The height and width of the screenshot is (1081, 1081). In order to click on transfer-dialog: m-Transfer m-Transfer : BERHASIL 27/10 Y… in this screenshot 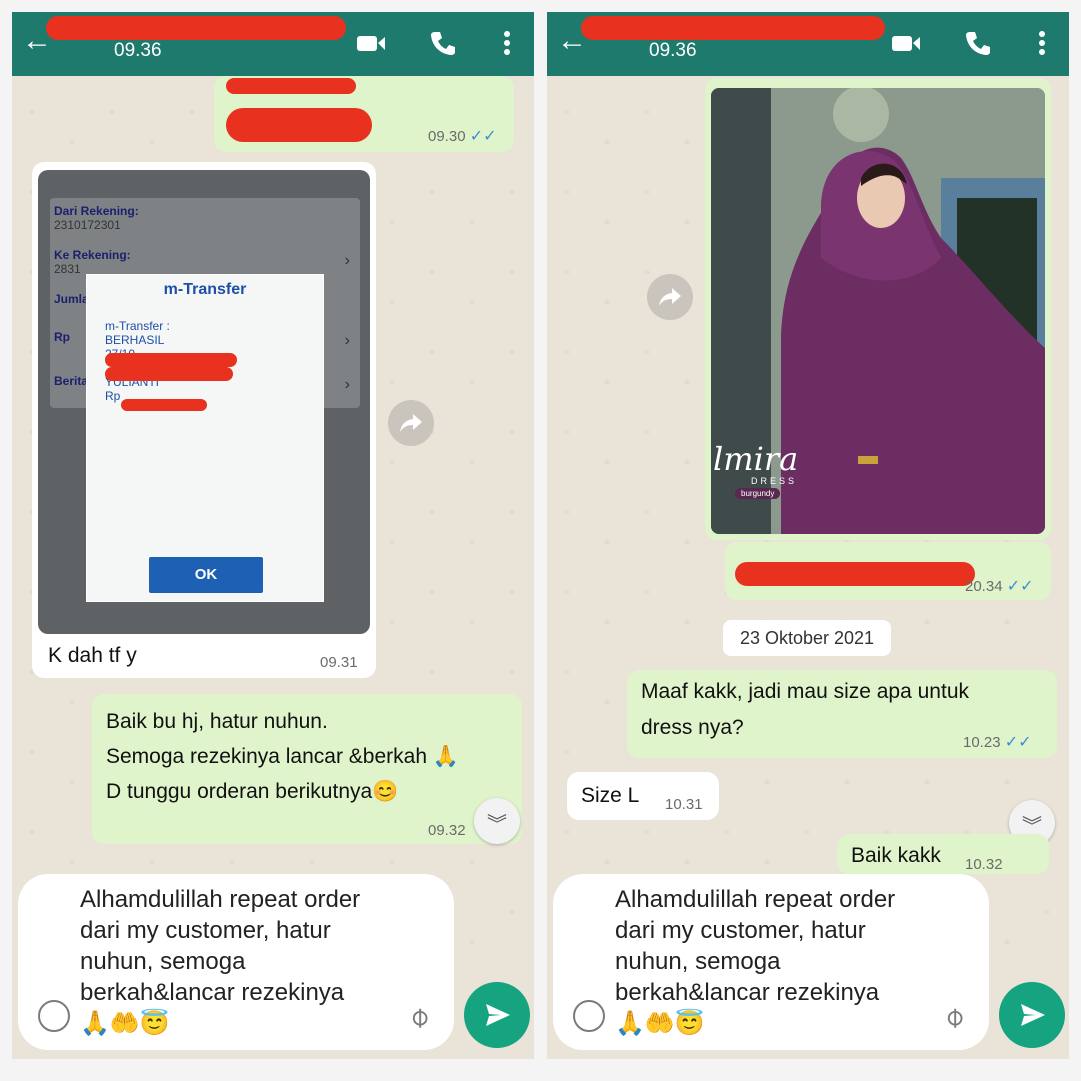, I will do `click(205, 438)`.